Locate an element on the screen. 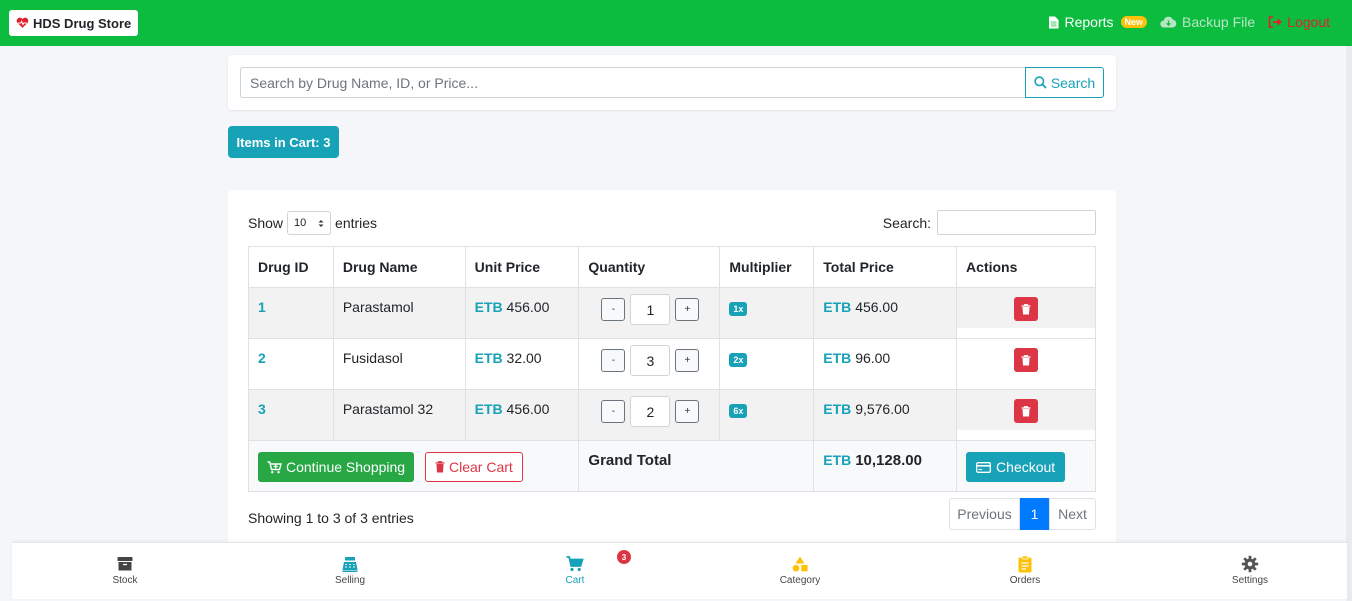  items-in-cart-badge: Items in Cart: 3 is located at coordinates (283, 142).